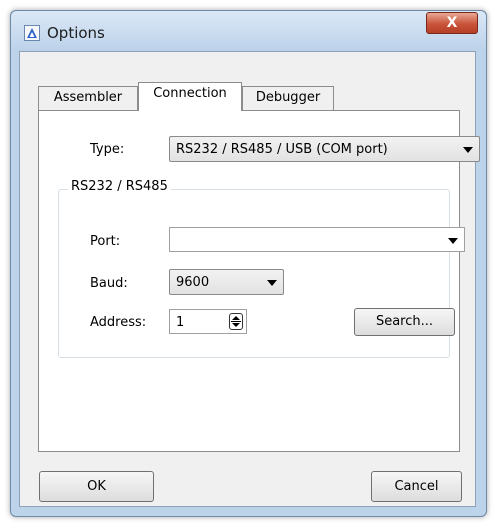  Describe the element at coordinates (193, 282) in the screenshot. I see `baud-select-value: 9600` at that location.